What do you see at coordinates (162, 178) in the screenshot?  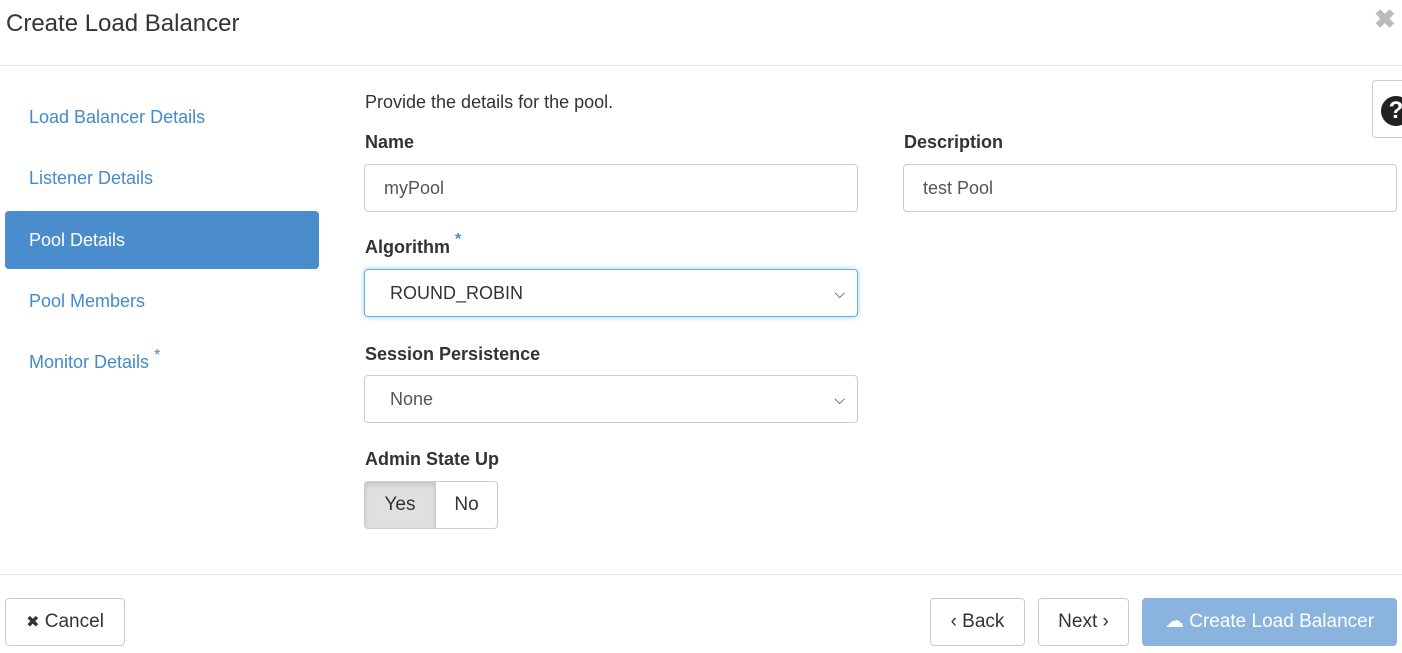 I see `sidebar-item-listener-details: Listener Details` at bounding box center [162, 178].